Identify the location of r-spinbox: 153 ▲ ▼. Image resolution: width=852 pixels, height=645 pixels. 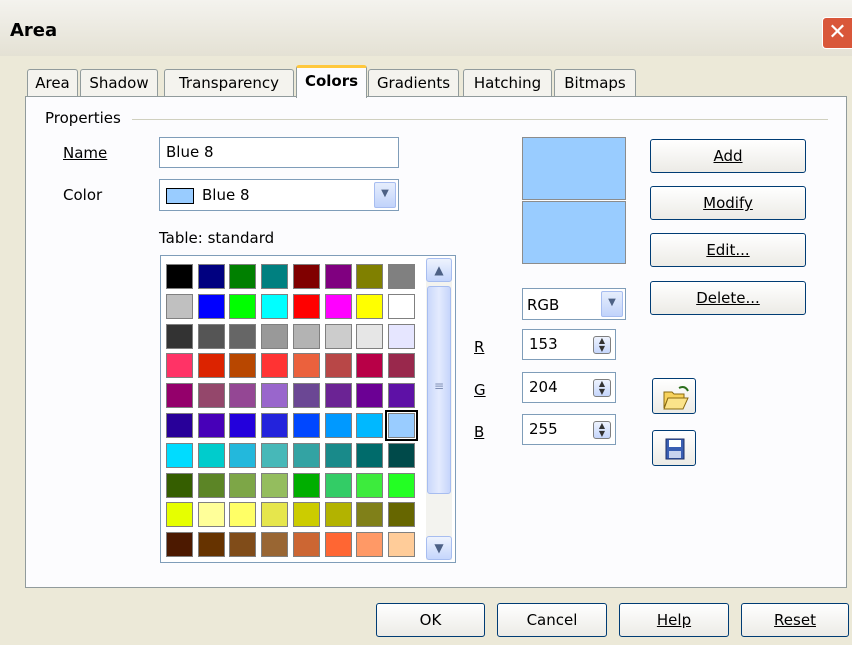
(569, 344).